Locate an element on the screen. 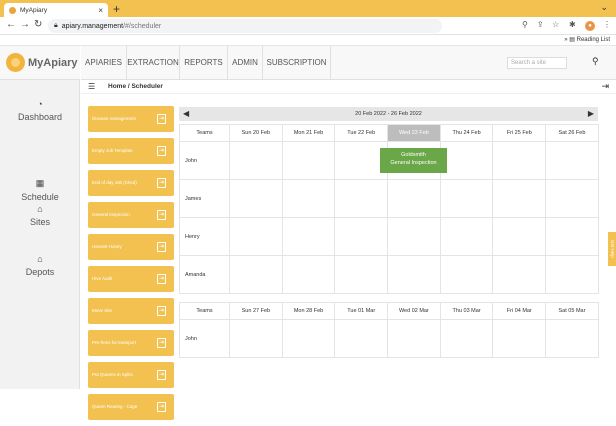 The height and width of the screenshot is (426, 616). new-tab-button: + is located at coordinates (116, 9).